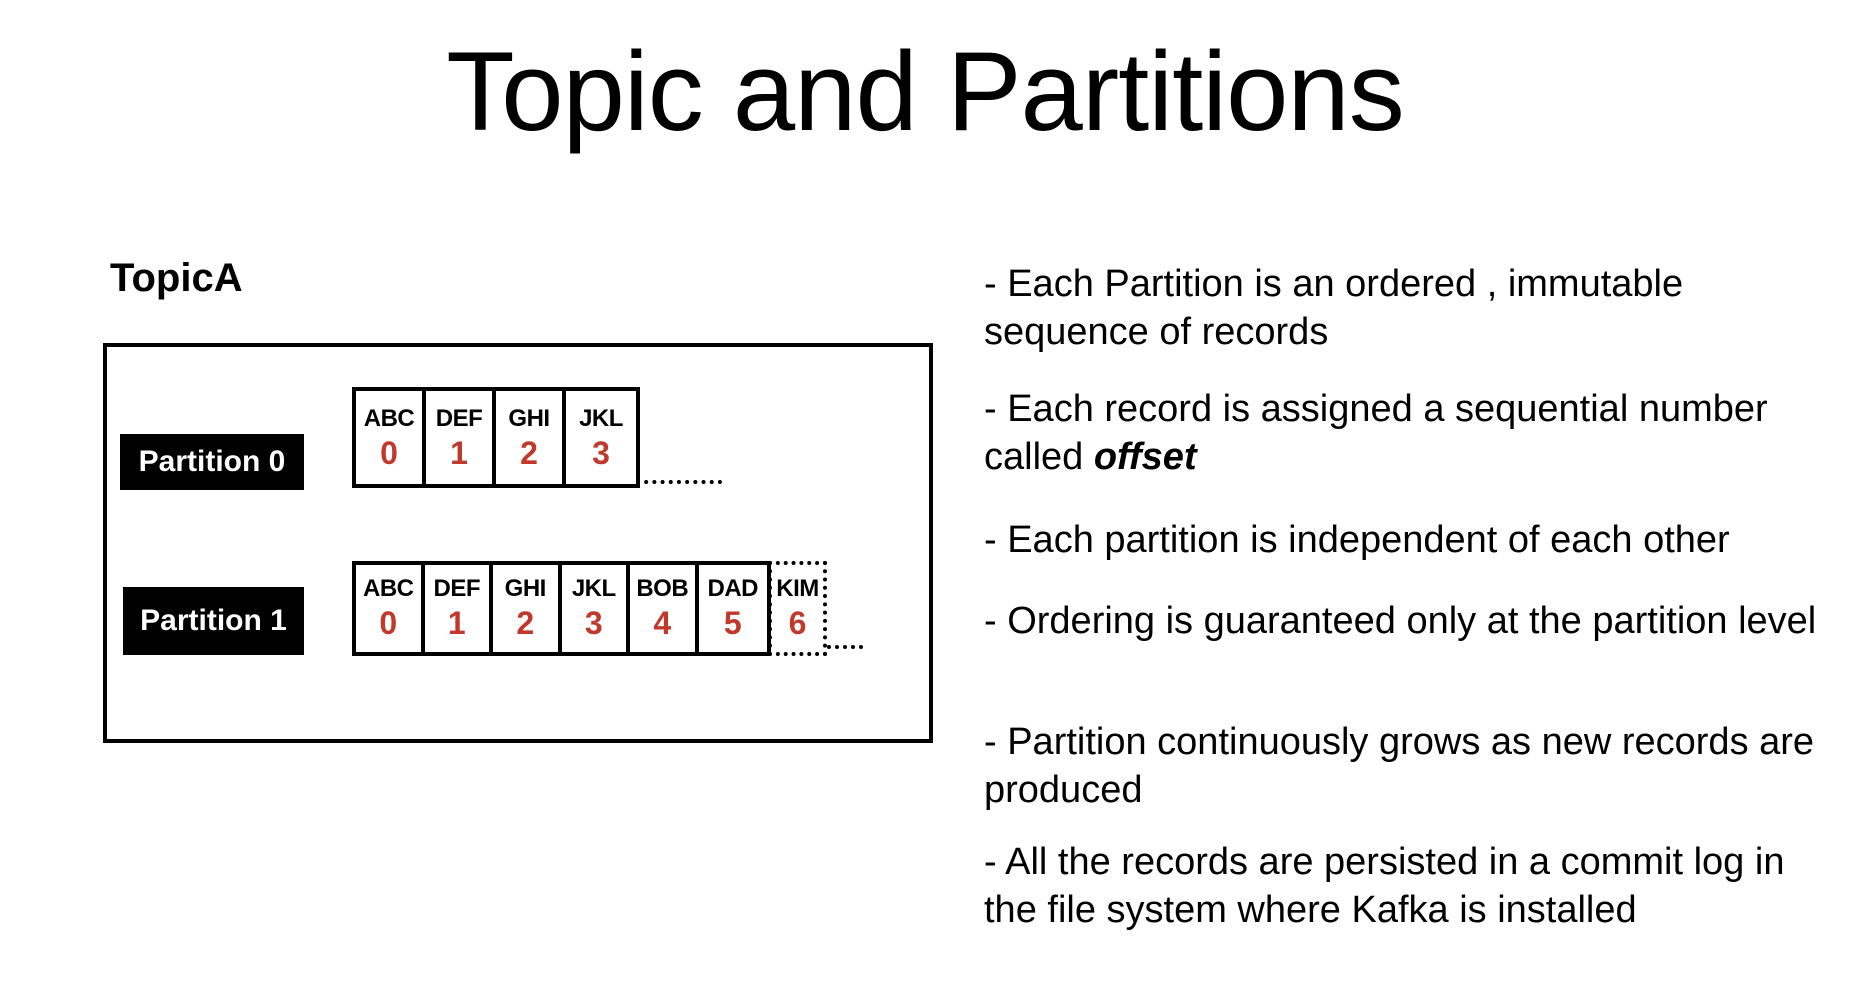  Describe the element at coordinates (797, 588) in the screenshot. I see `record-key: KIM` at that location.